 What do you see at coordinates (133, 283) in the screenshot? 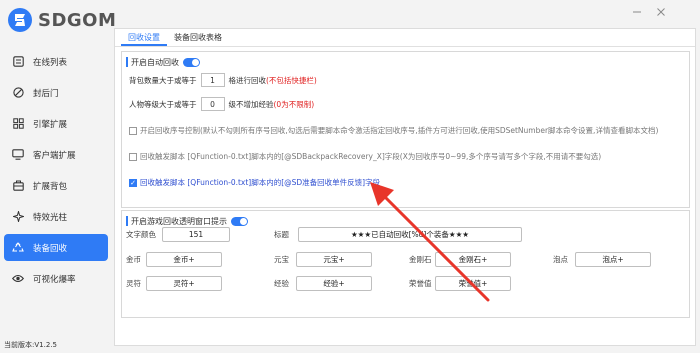
I see `talisman-label: 灵符` at bounding box center [133, 283].